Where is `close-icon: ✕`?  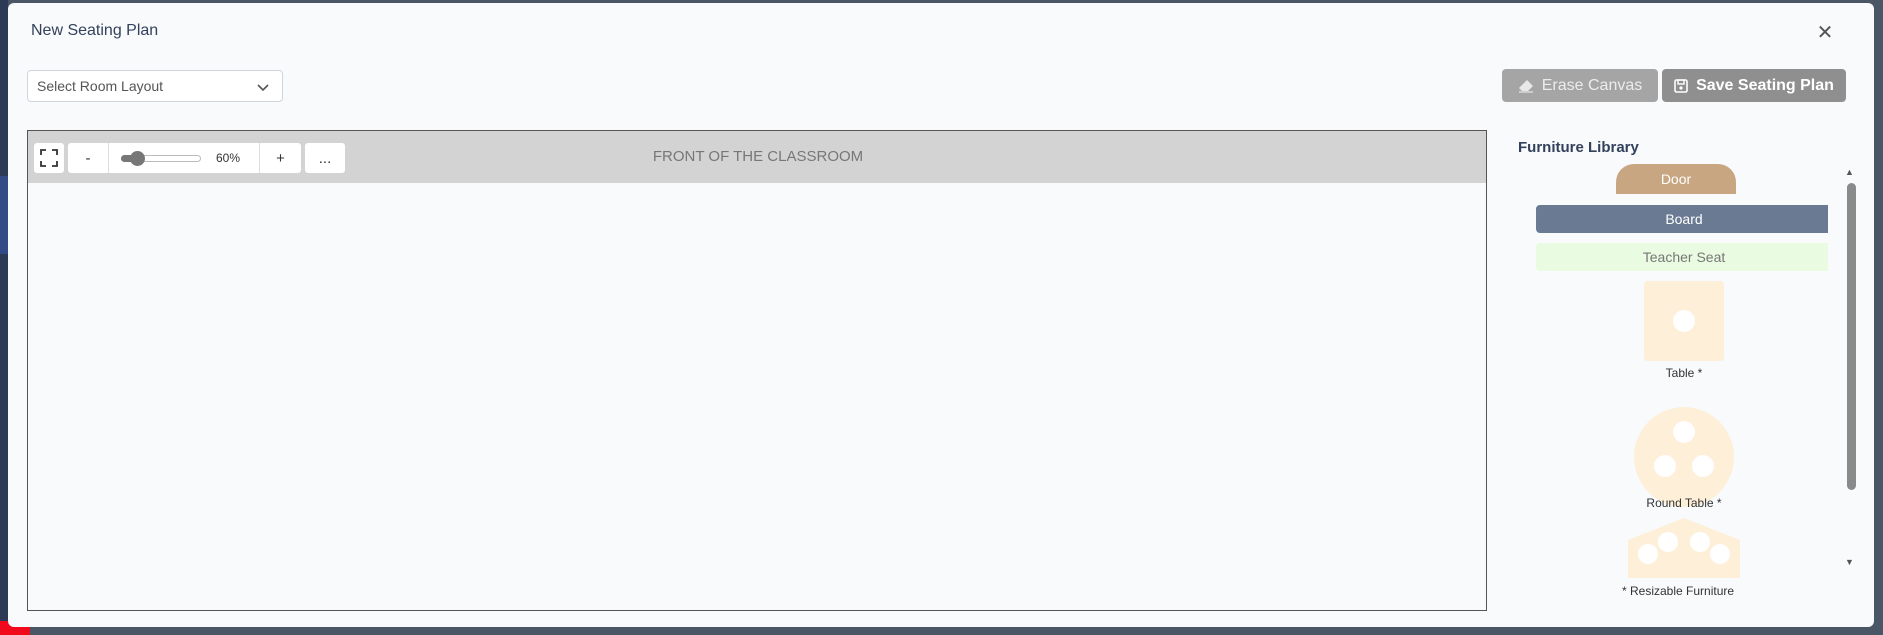
close-icon: ✕ is located at coordinates (1825, 32).